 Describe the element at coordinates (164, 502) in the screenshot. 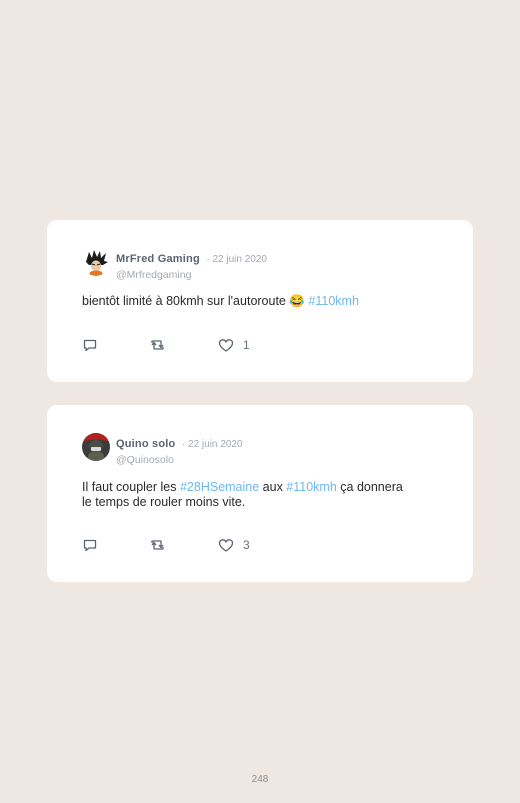

I see `tweet-text-segment: le temps de rouler moins vite.` at that location.